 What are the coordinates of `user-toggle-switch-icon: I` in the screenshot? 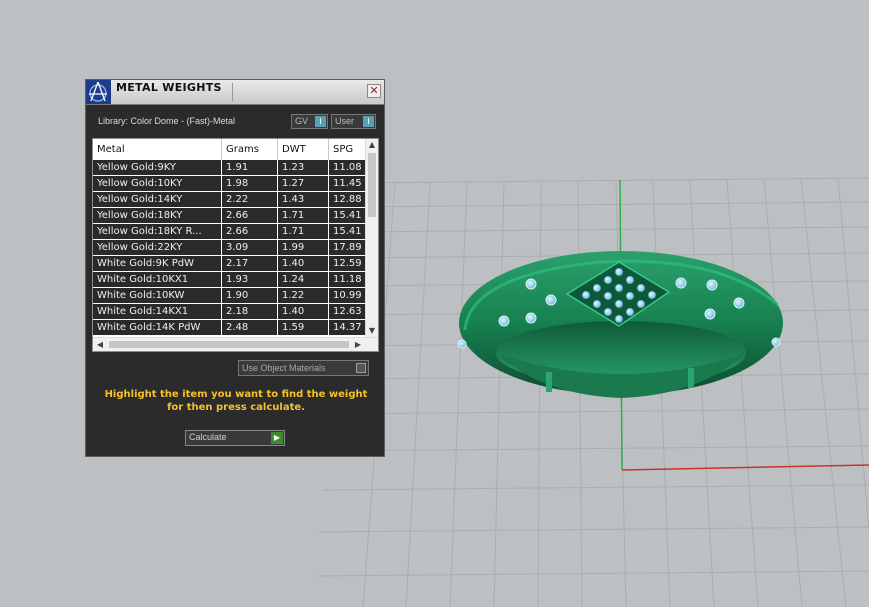 It's located at (368, 121).